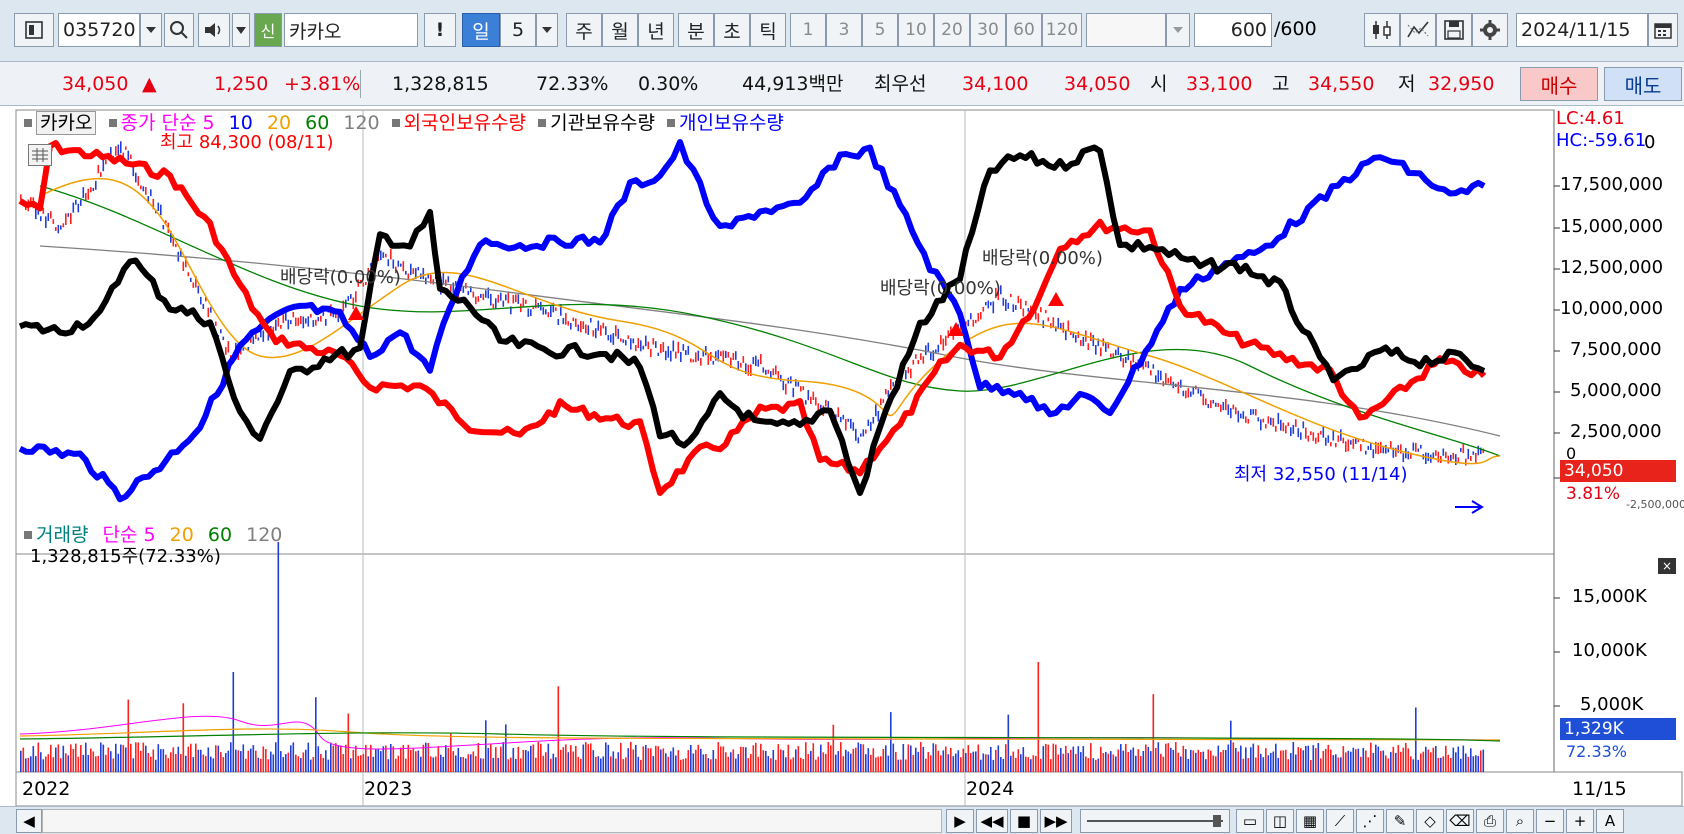 The image size is (1684, 834). Describe the element at coordinates (99, 30) in the screenshot. I see `stock-code-input: 035720` at that location.